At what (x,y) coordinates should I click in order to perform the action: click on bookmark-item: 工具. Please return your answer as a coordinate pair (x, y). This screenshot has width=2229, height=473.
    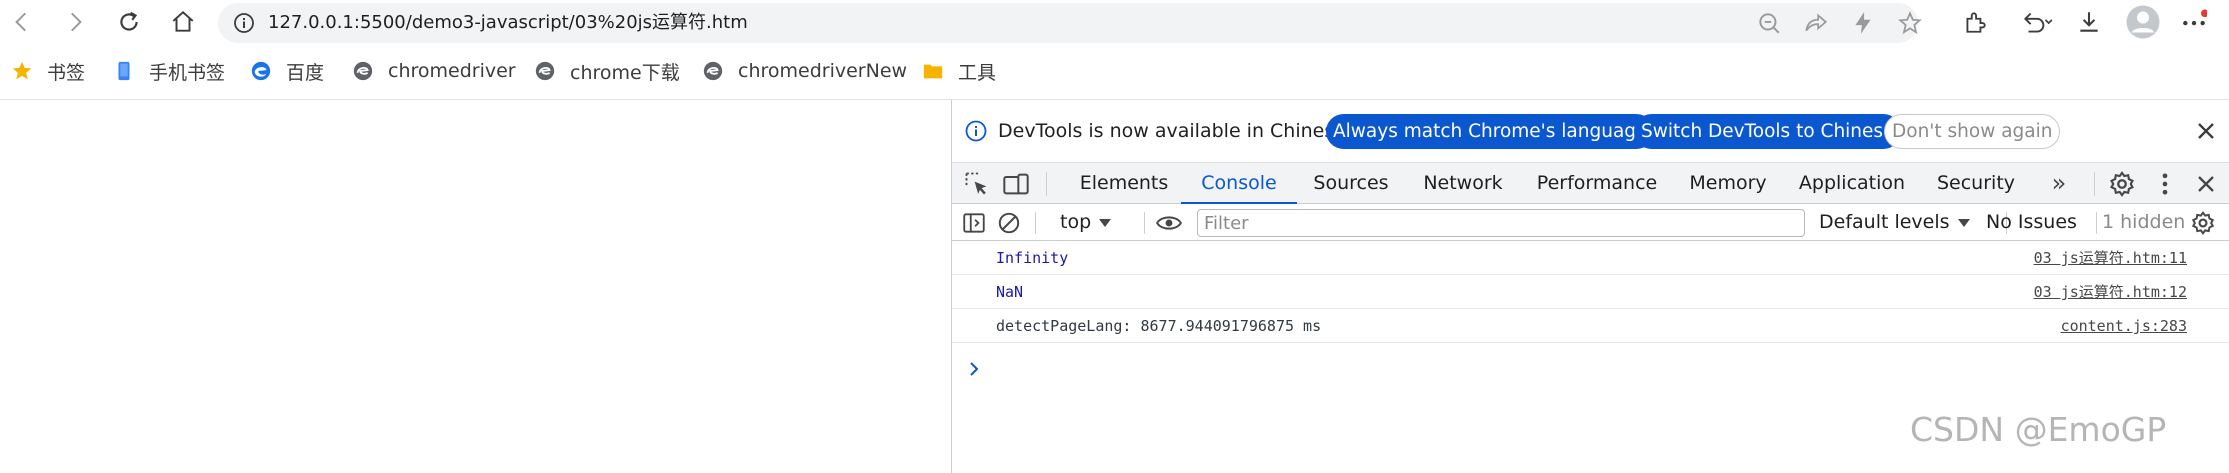
    Looking at the image, I should click on (959, 71).